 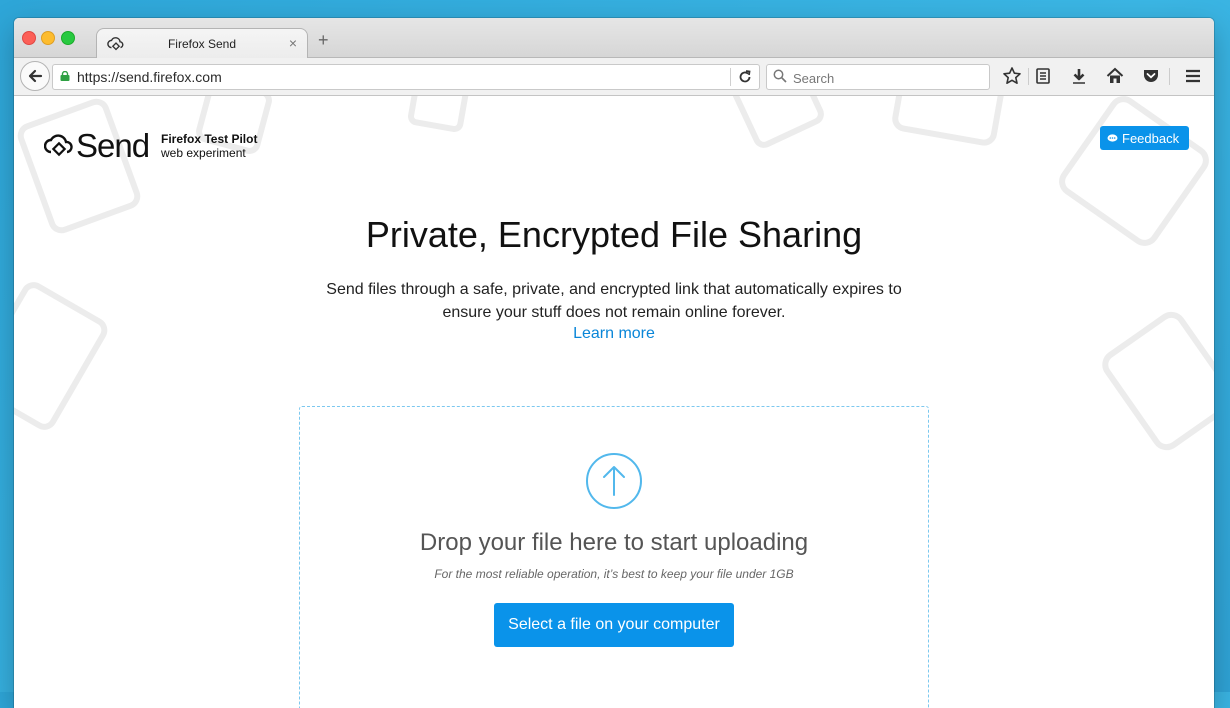 I want to click on tab-title: Firefox Send, so click(x=202, y=44).